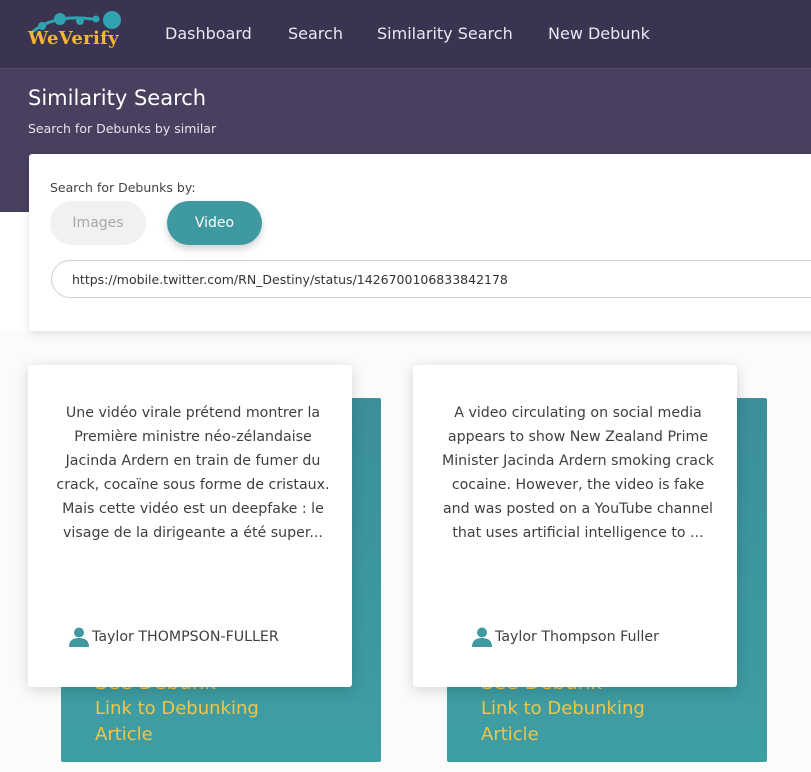 This screenshot has width=811, height=772. Describe the element at coordinates (123, 187) in the screenshot. I see `search-label: Search for Debunks by:` at that location.